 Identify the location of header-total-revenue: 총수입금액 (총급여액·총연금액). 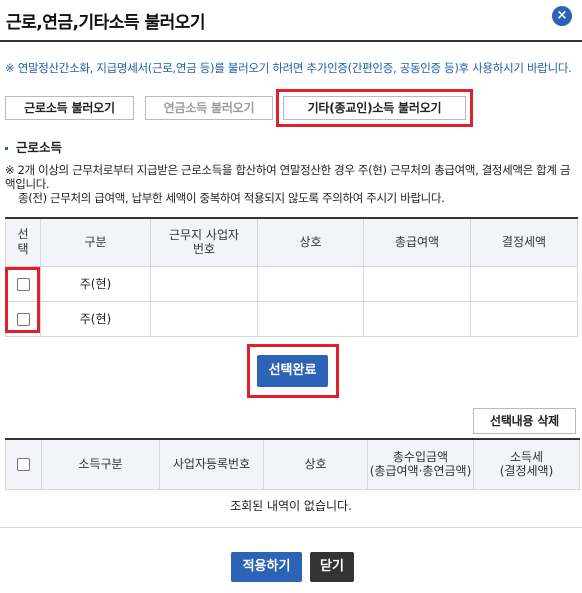
(420, 464).